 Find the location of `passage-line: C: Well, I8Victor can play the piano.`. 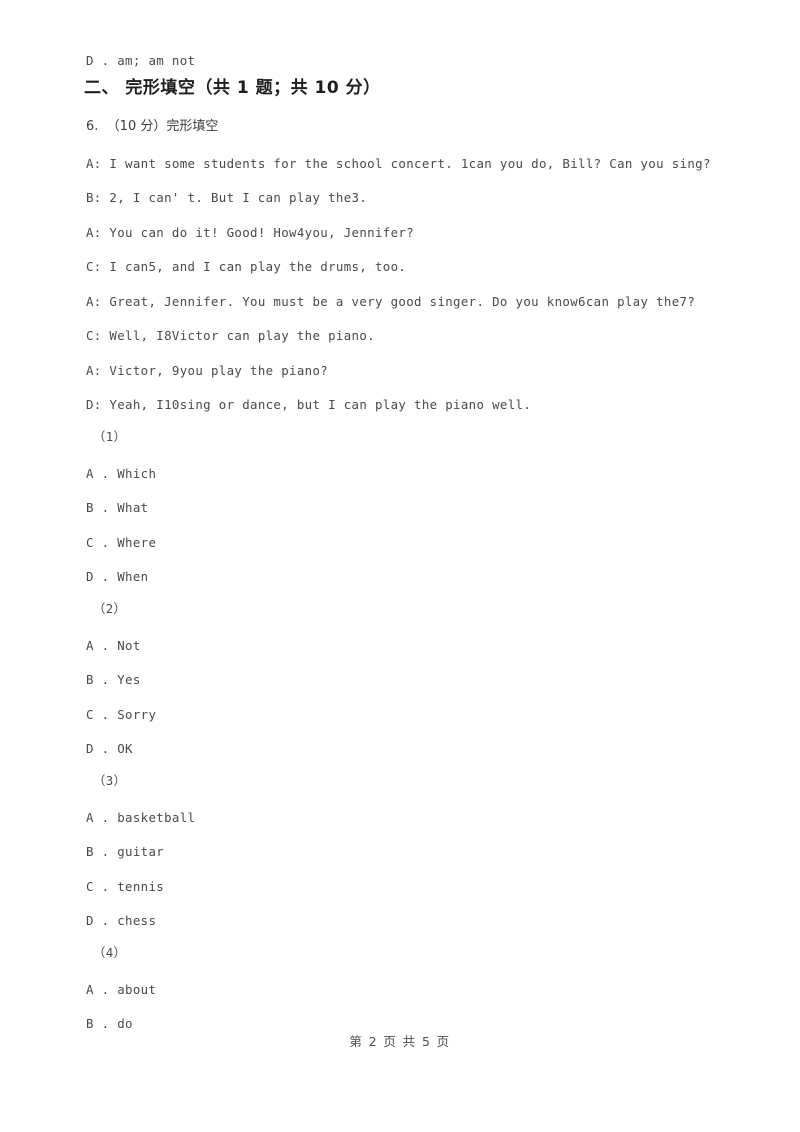

passage-line: C: Well, I8Victor can play the piano. is located at coordinates (230, 335).